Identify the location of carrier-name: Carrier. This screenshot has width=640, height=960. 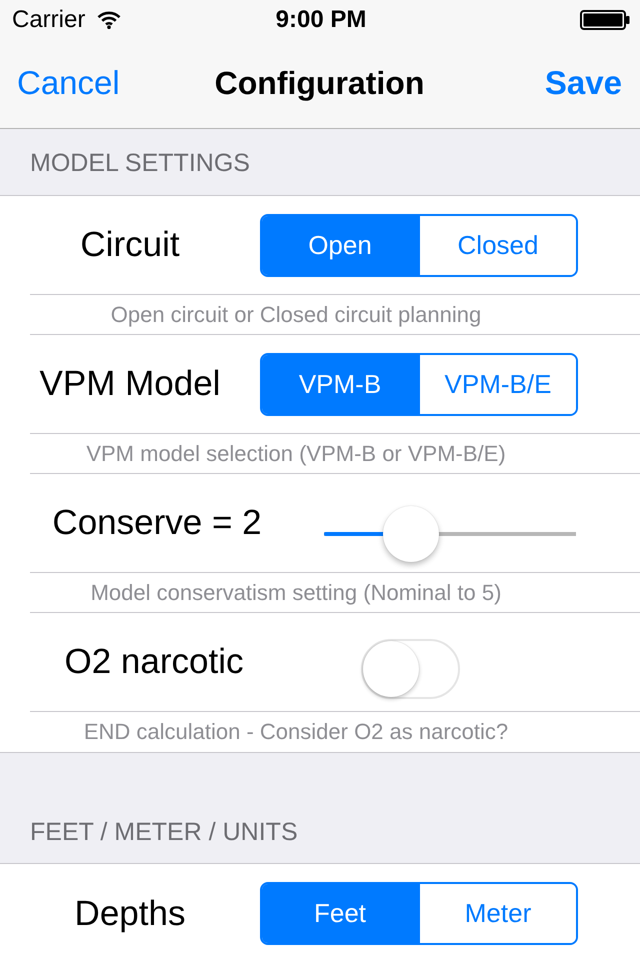
(49, 20).